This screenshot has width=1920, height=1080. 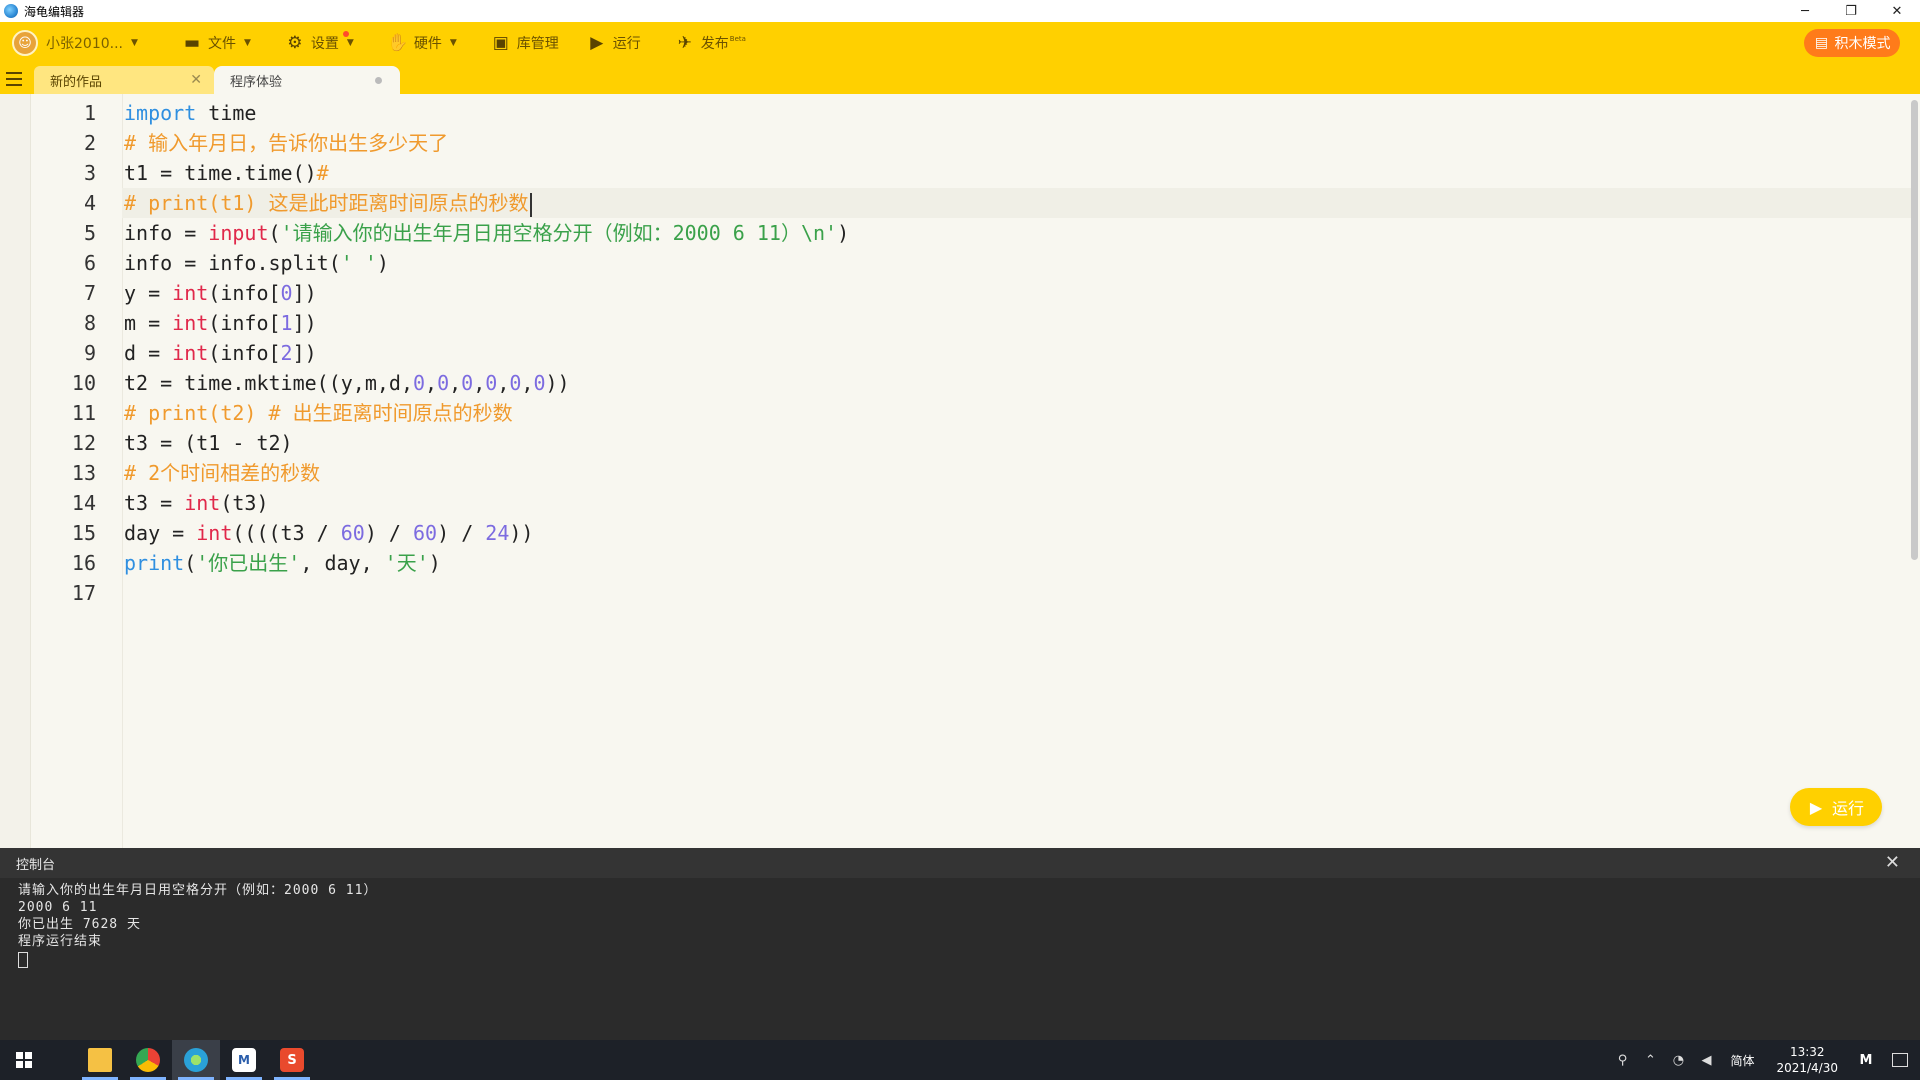 I want to click on taskbar-mindmaster: M, so click(x=244, y=1060).